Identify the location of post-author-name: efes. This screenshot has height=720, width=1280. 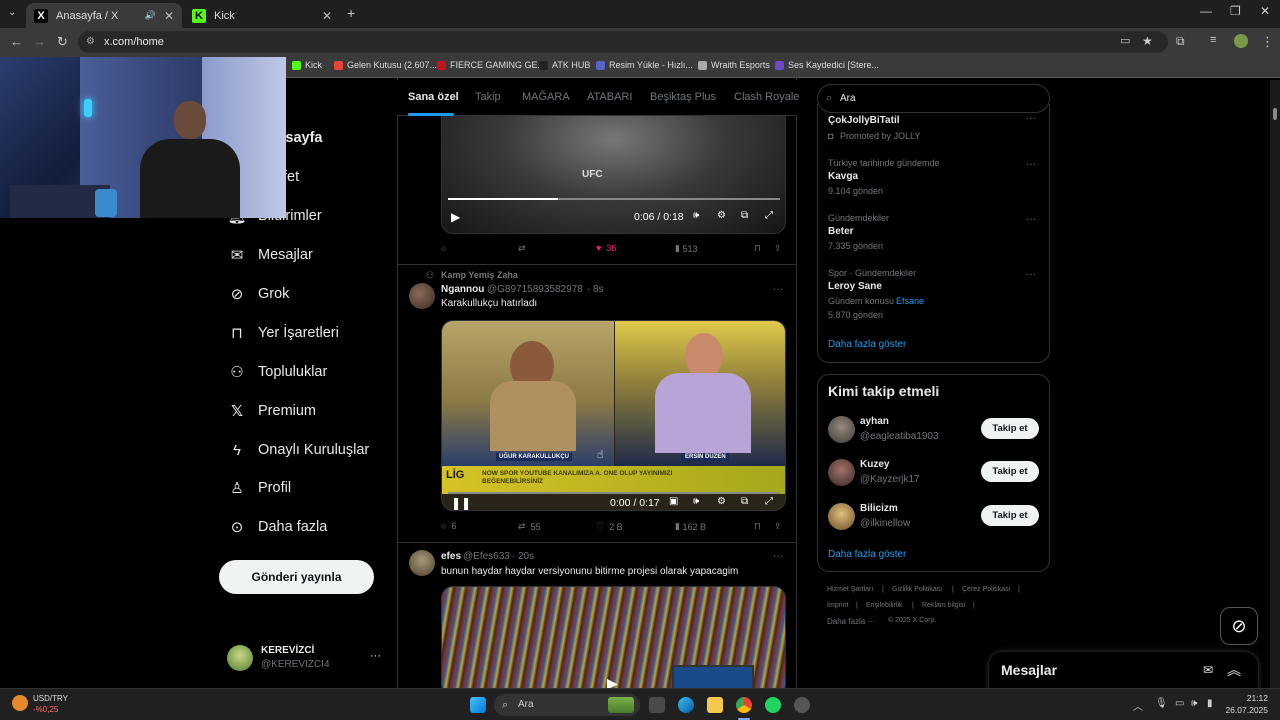
(451, 556).